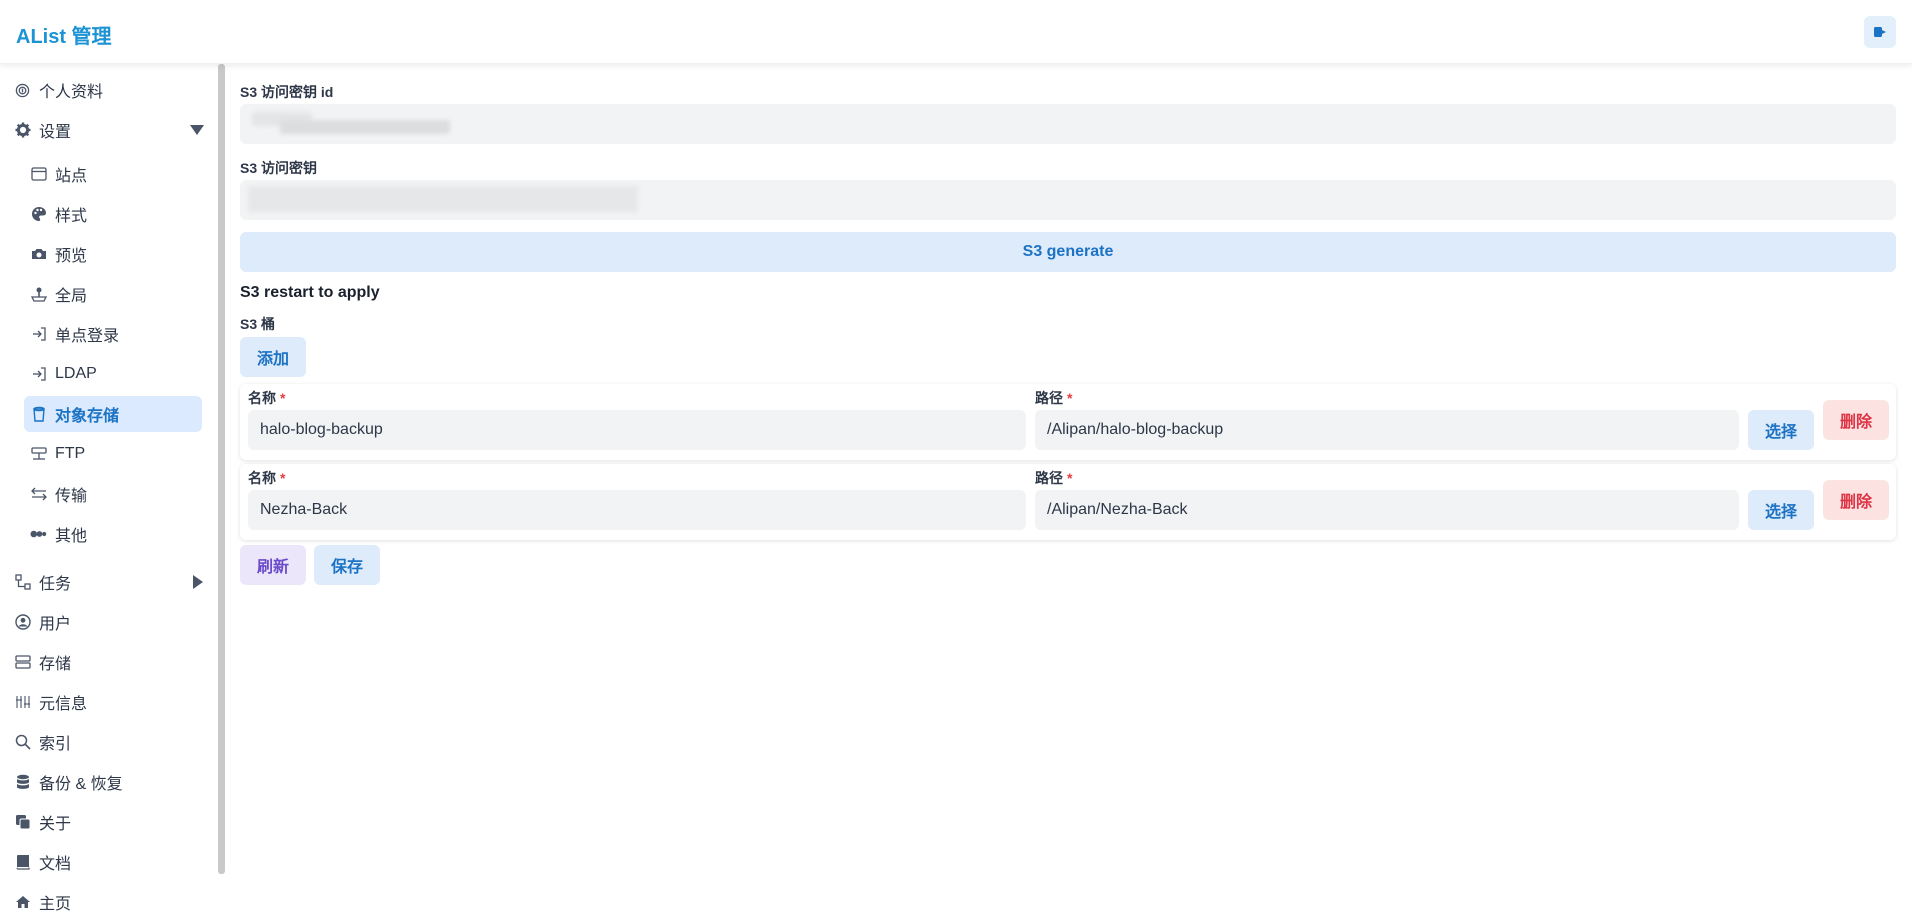 The image size is (1912, 924). Describe the element at coordinates (1387, 430) in the screenshot. I see `bucket-path-input: /Alipan/halo-blog-backup` at that location.